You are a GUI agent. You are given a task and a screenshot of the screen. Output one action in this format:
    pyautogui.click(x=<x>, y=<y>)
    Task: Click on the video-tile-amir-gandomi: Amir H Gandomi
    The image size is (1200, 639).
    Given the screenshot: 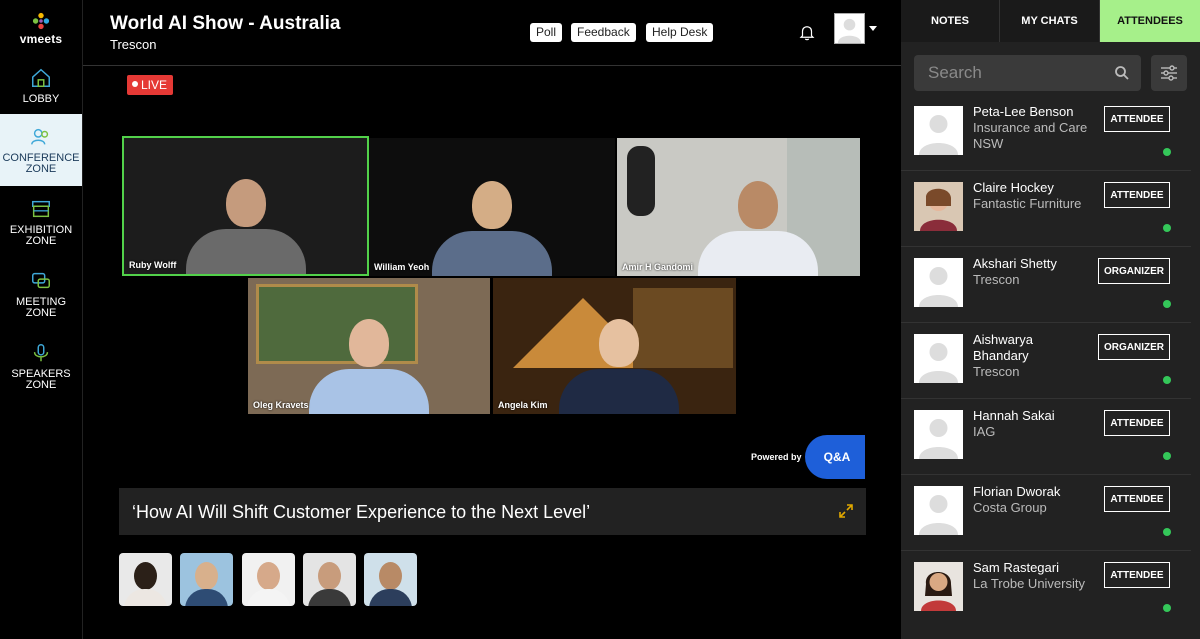 What is the action you would take?
    pyautogui.click(x=738, y=207)
    